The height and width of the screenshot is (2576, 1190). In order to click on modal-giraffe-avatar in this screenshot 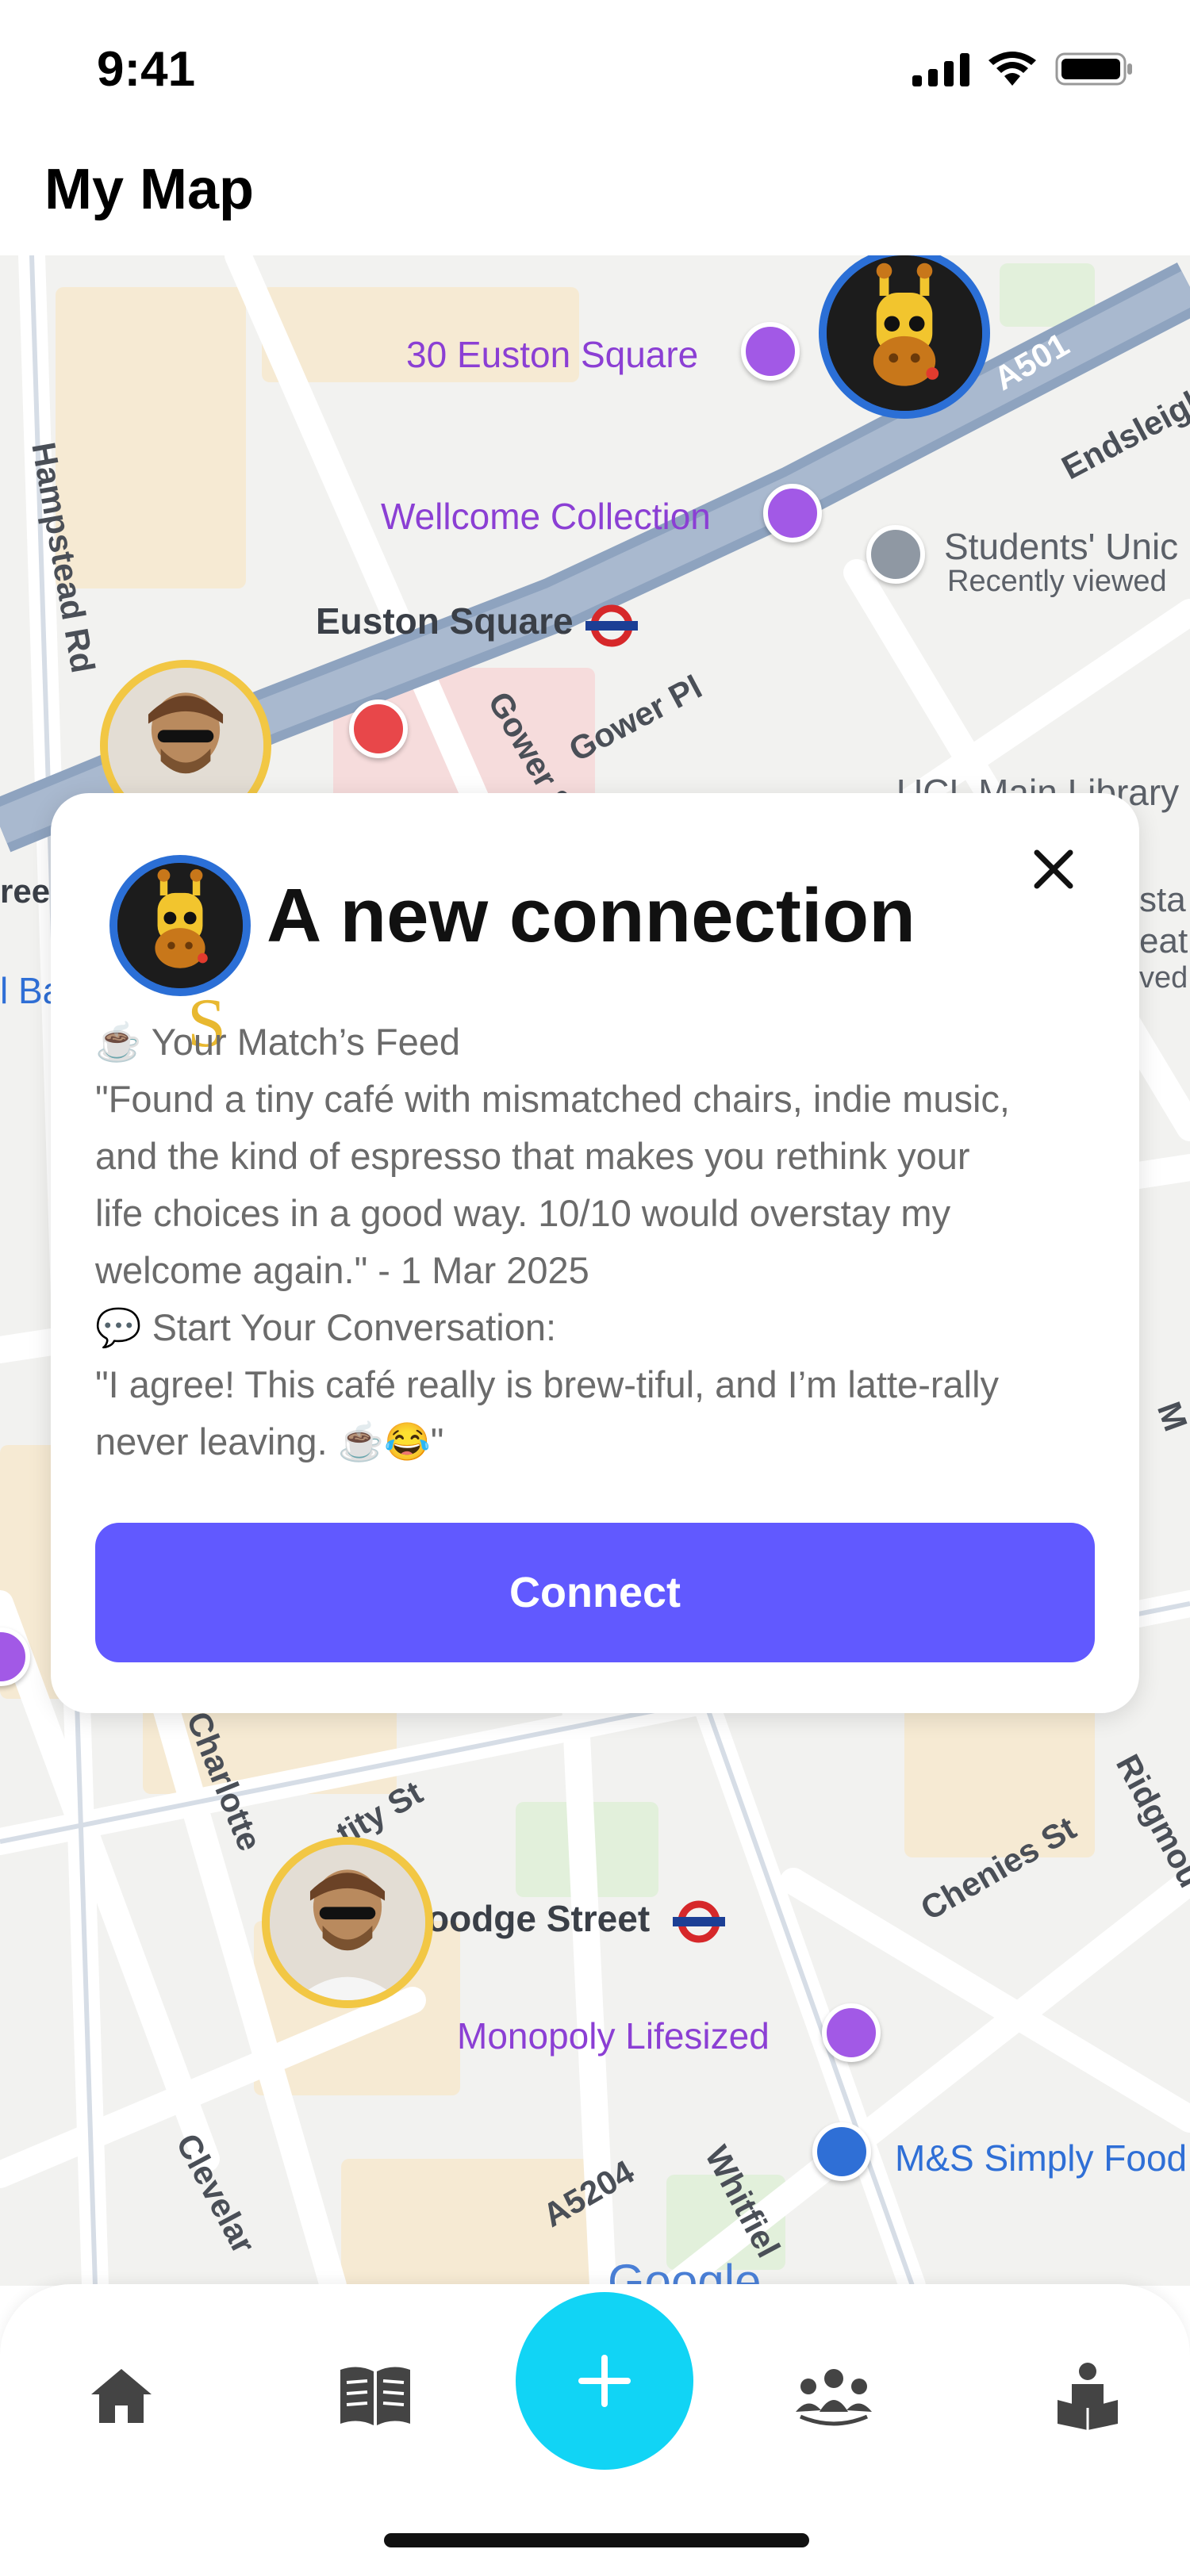, I will do `click(180, 926)`.